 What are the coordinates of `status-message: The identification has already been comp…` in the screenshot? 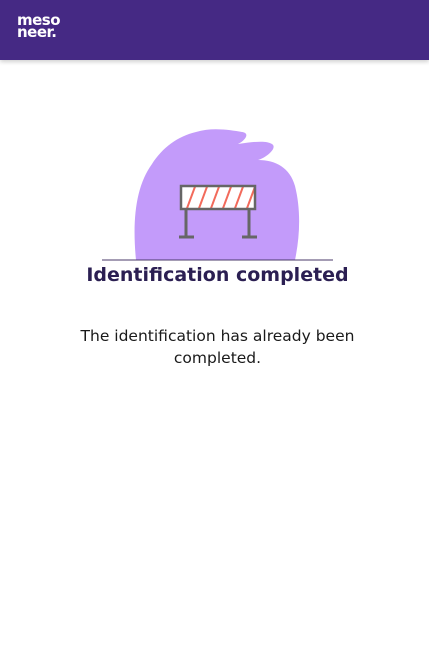 It's located at (214, 347).